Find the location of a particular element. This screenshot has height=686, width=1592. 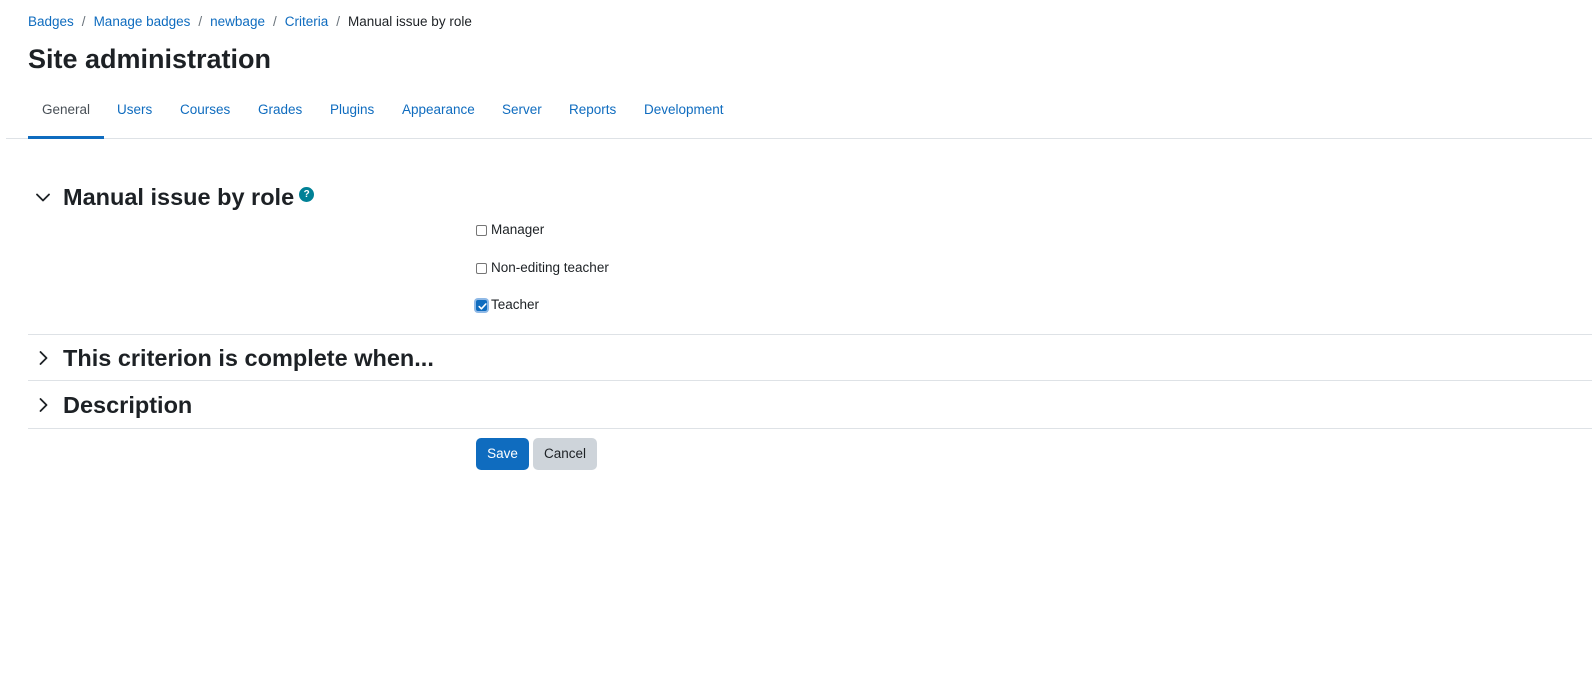

role-label-manager: Manager is located at coordinates (518, 229).